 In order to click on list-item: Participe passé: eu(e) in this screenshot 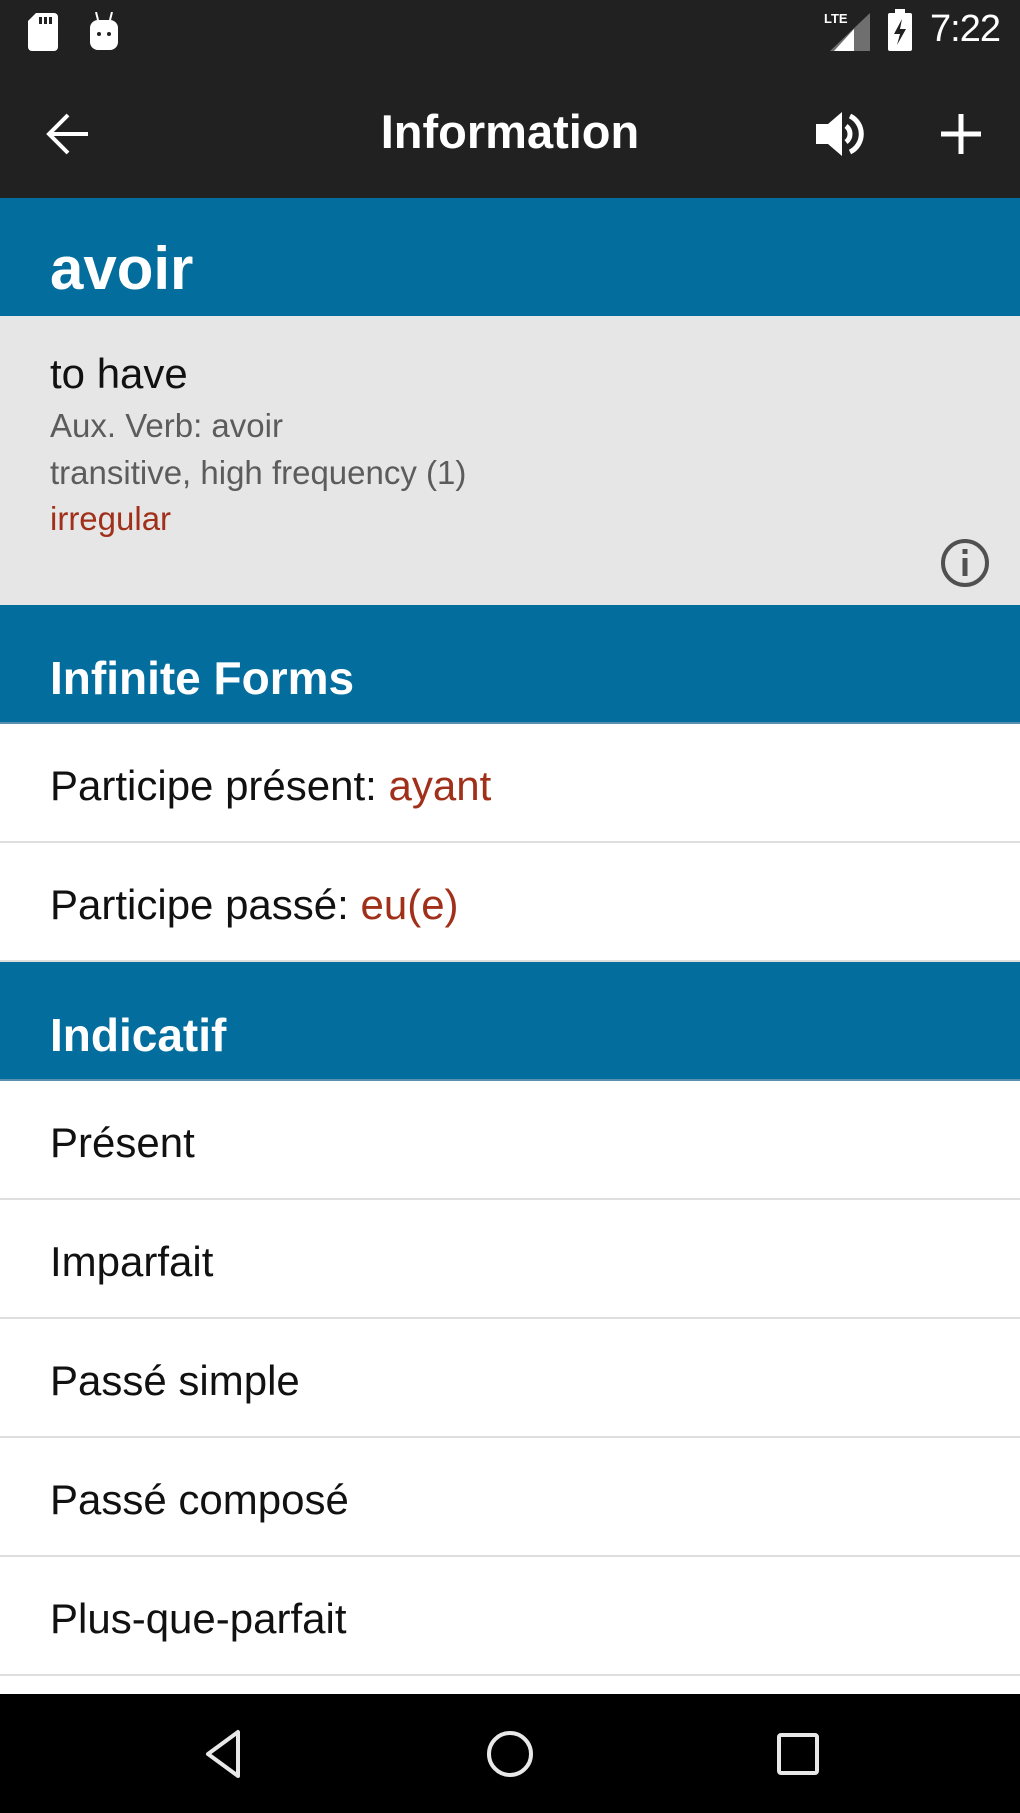, I will do `click(510, 902)`.